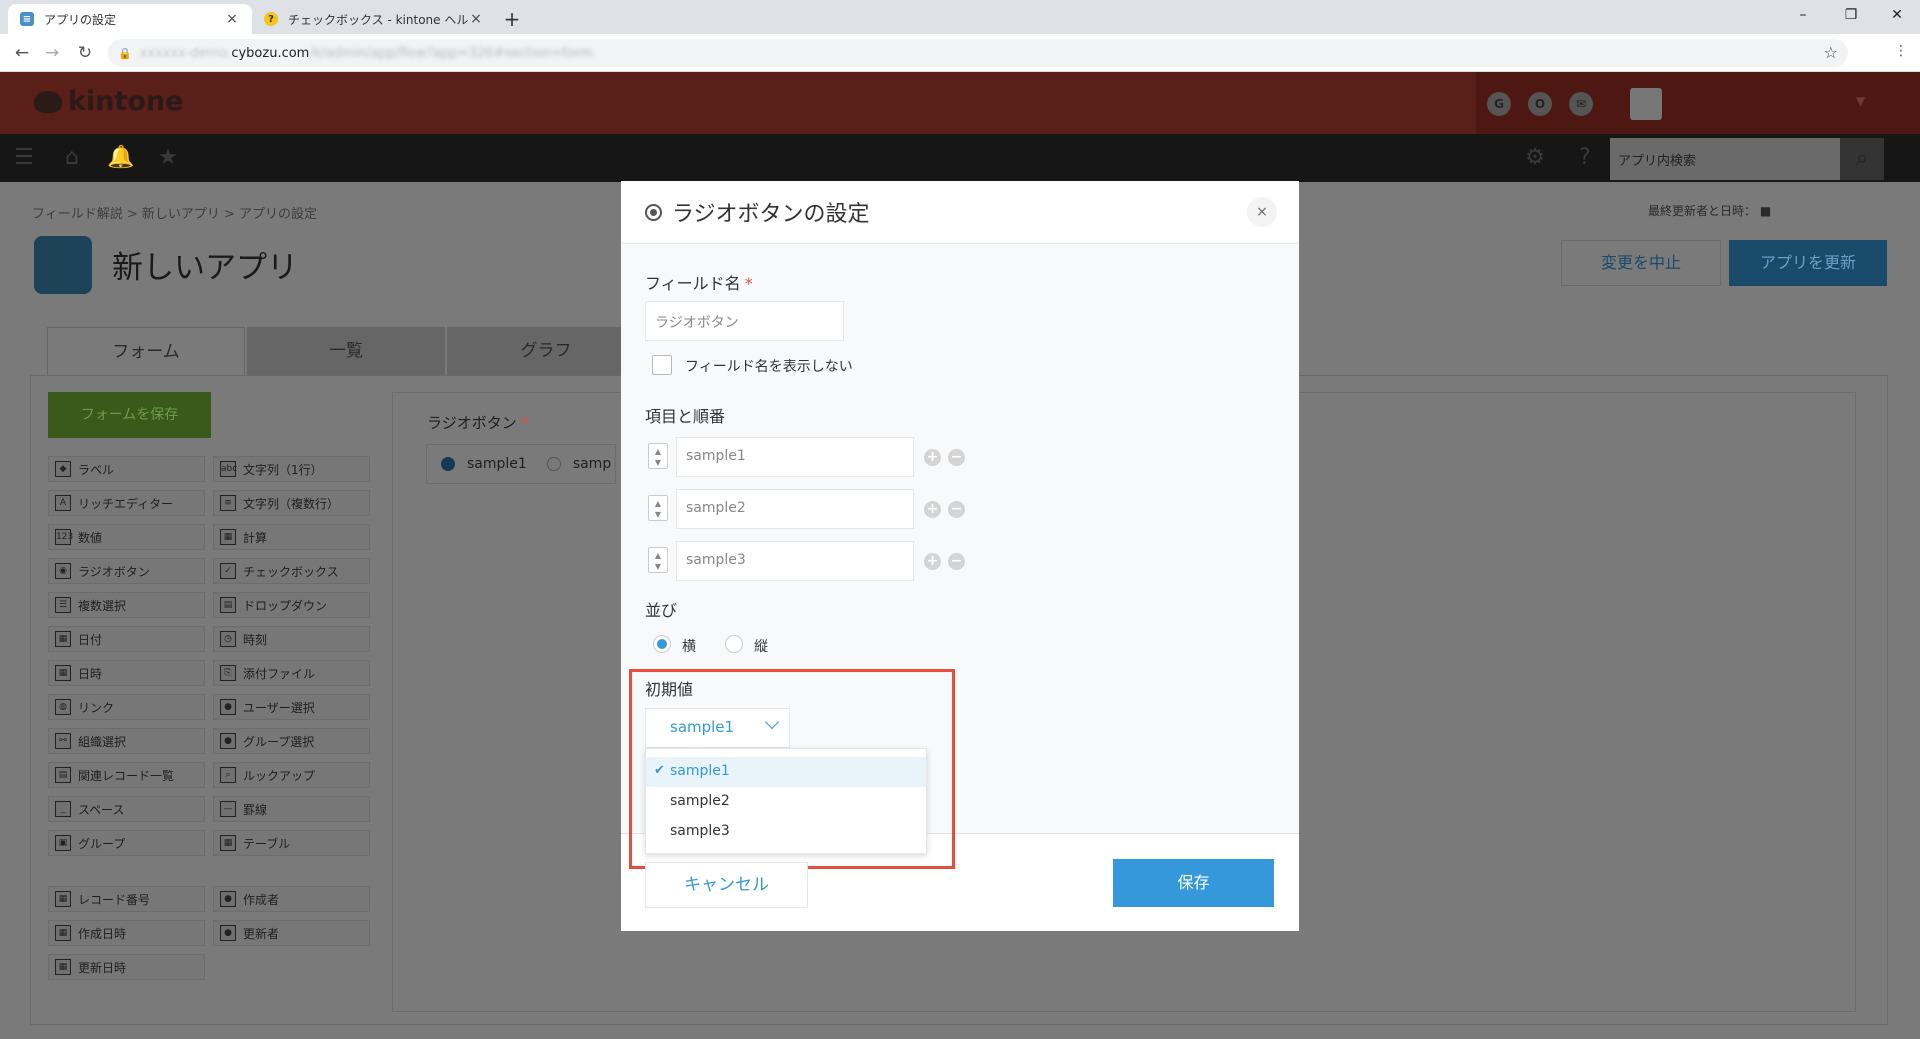 The image size is (1920, 1039). Describe the element at coordinates (771, 214) in the screenshot. I see `dialog-title: ラジオボタンの設定` at that location.